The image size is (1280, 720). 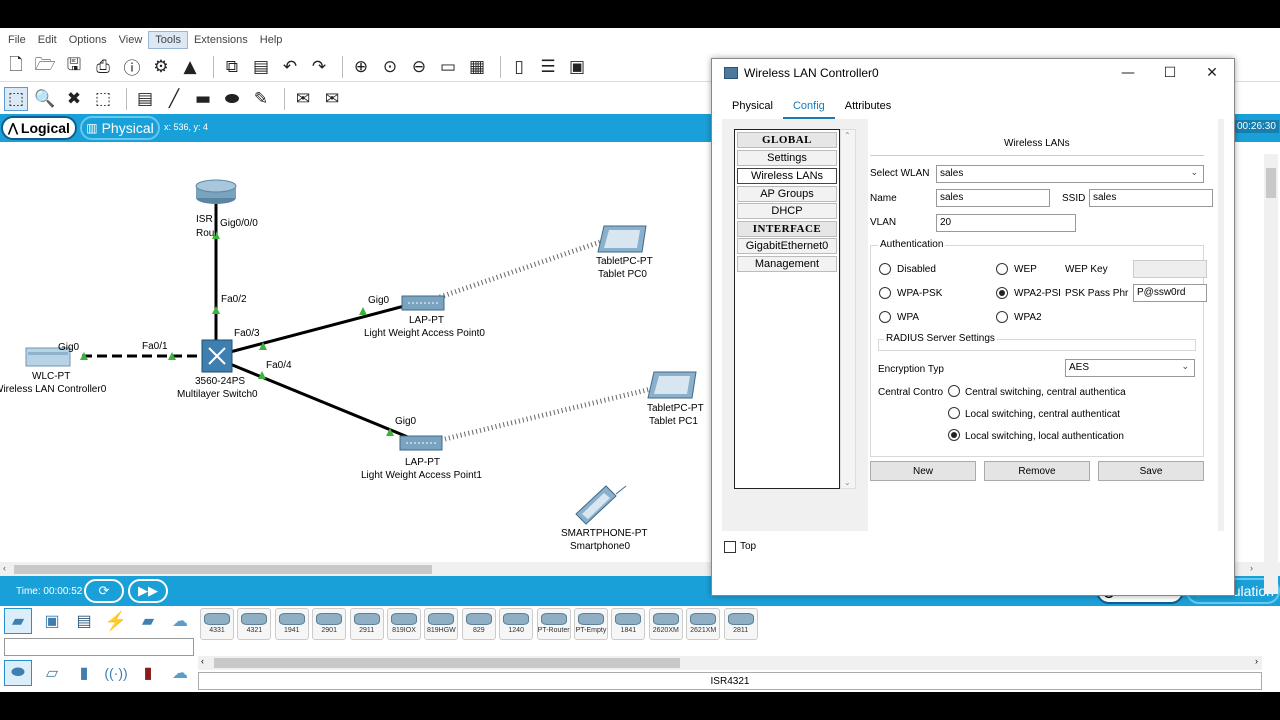 I want to click on remove-button: Remove, so click(x=1037, y=471).